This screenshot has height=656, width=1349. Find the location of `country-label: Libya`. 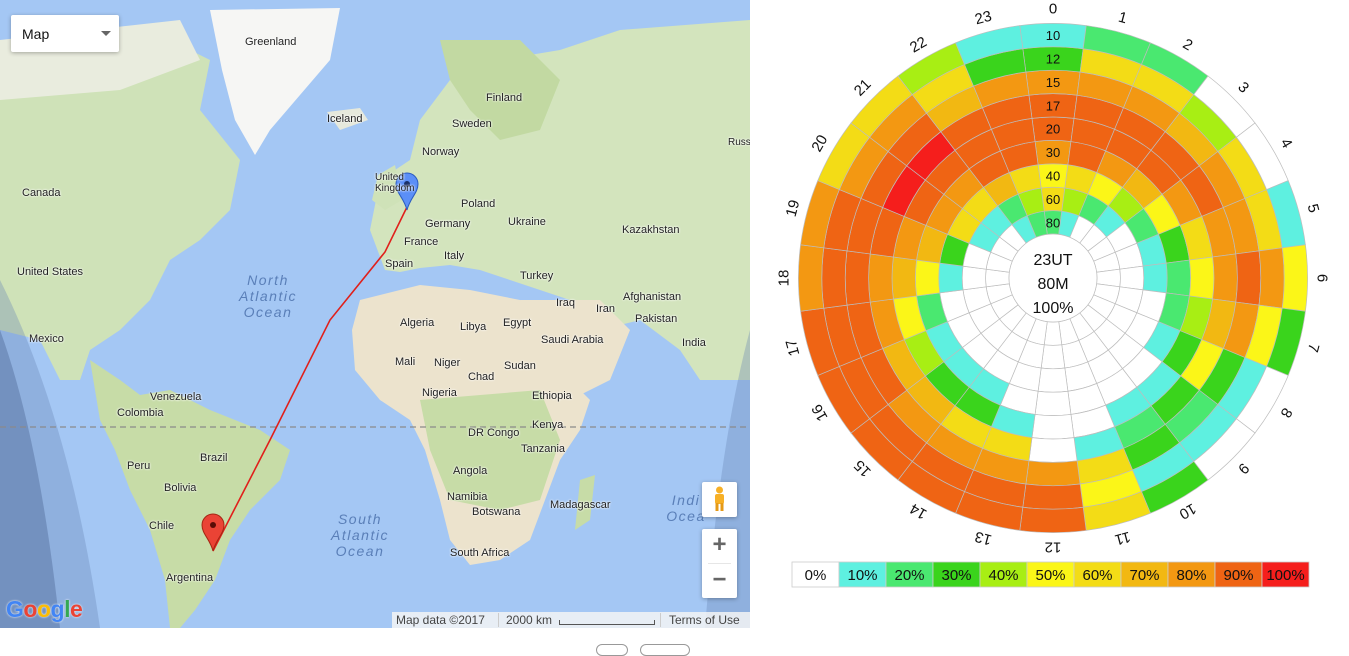

country-label: Libya is located at coordinates (473, 327).